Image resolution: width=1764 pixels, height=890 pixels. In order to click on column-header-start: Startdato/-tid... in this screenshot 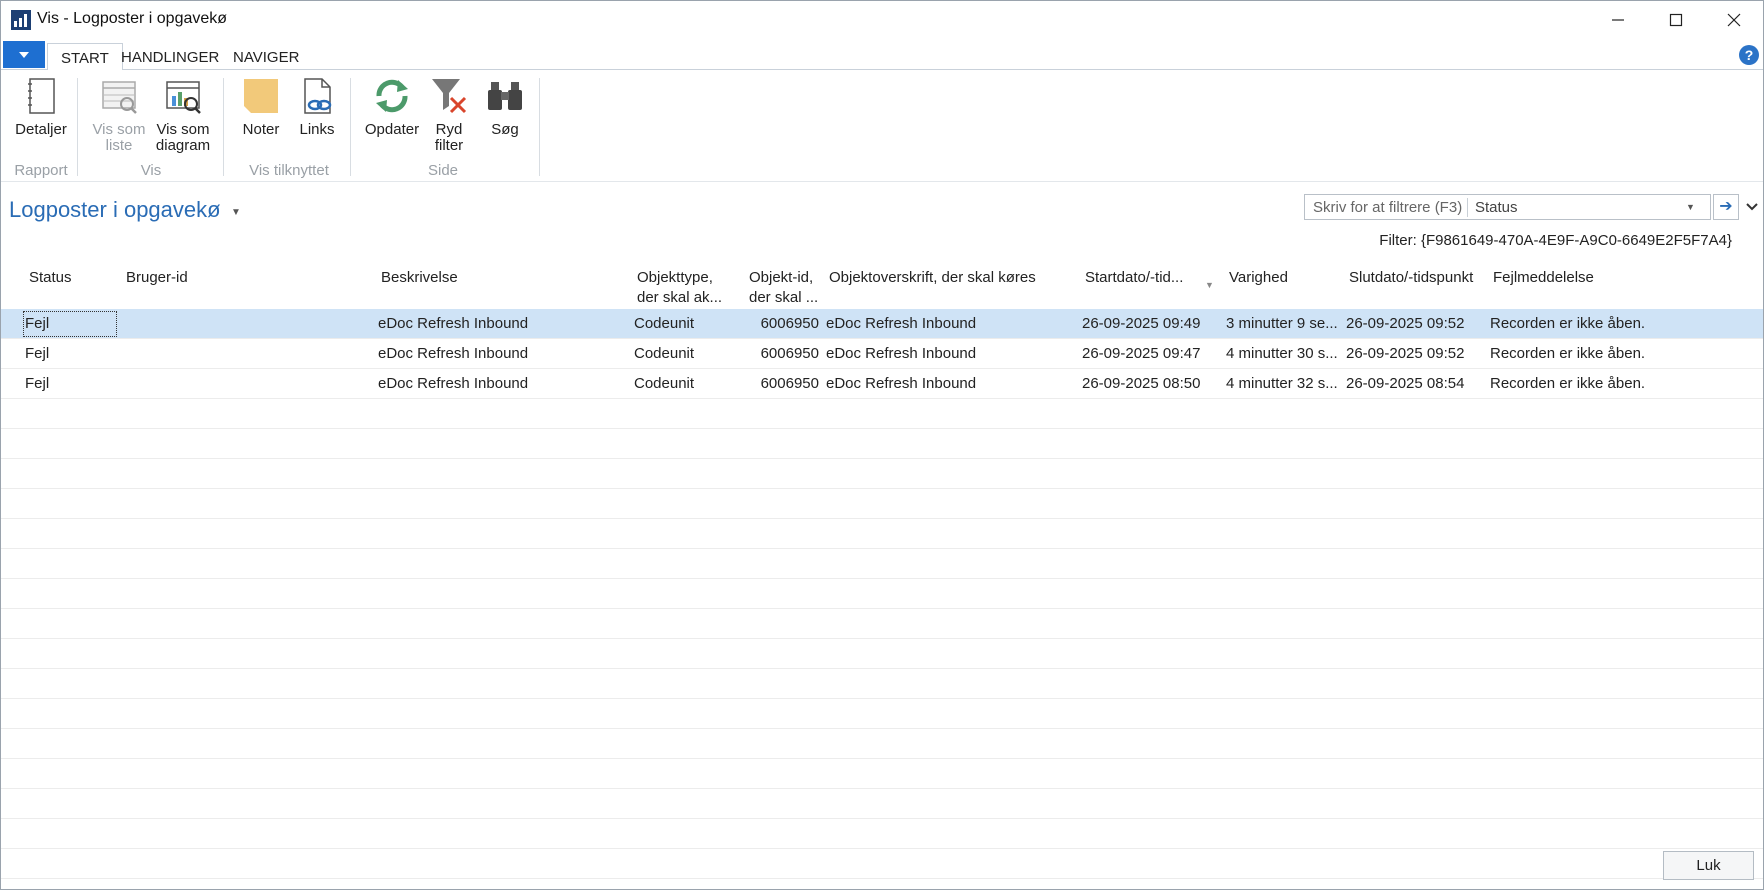, I will do `click(1134, 278)`.